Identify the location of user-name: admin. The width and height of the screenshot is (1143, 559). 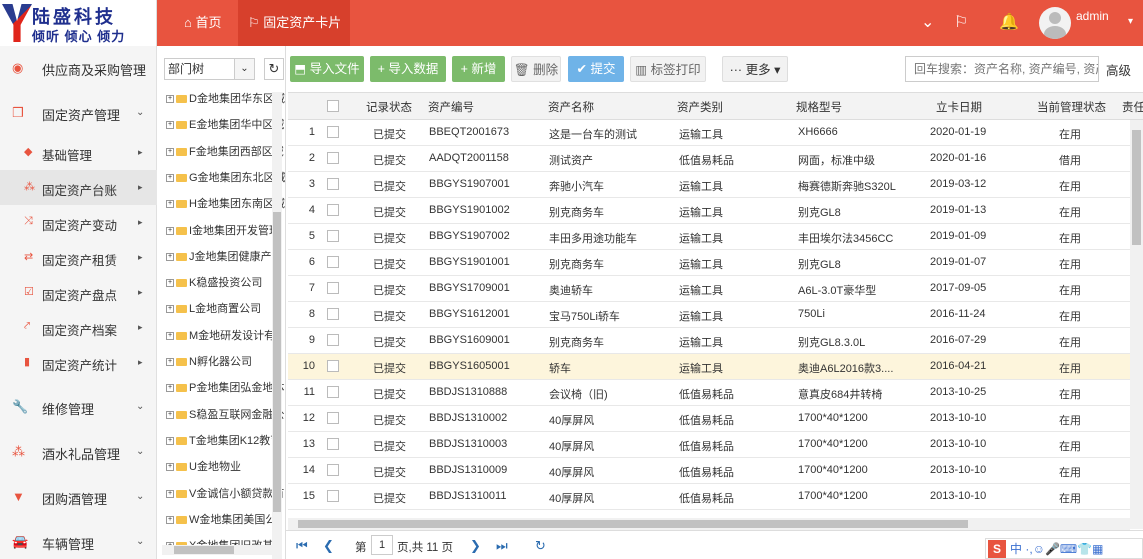
(1092, 16).